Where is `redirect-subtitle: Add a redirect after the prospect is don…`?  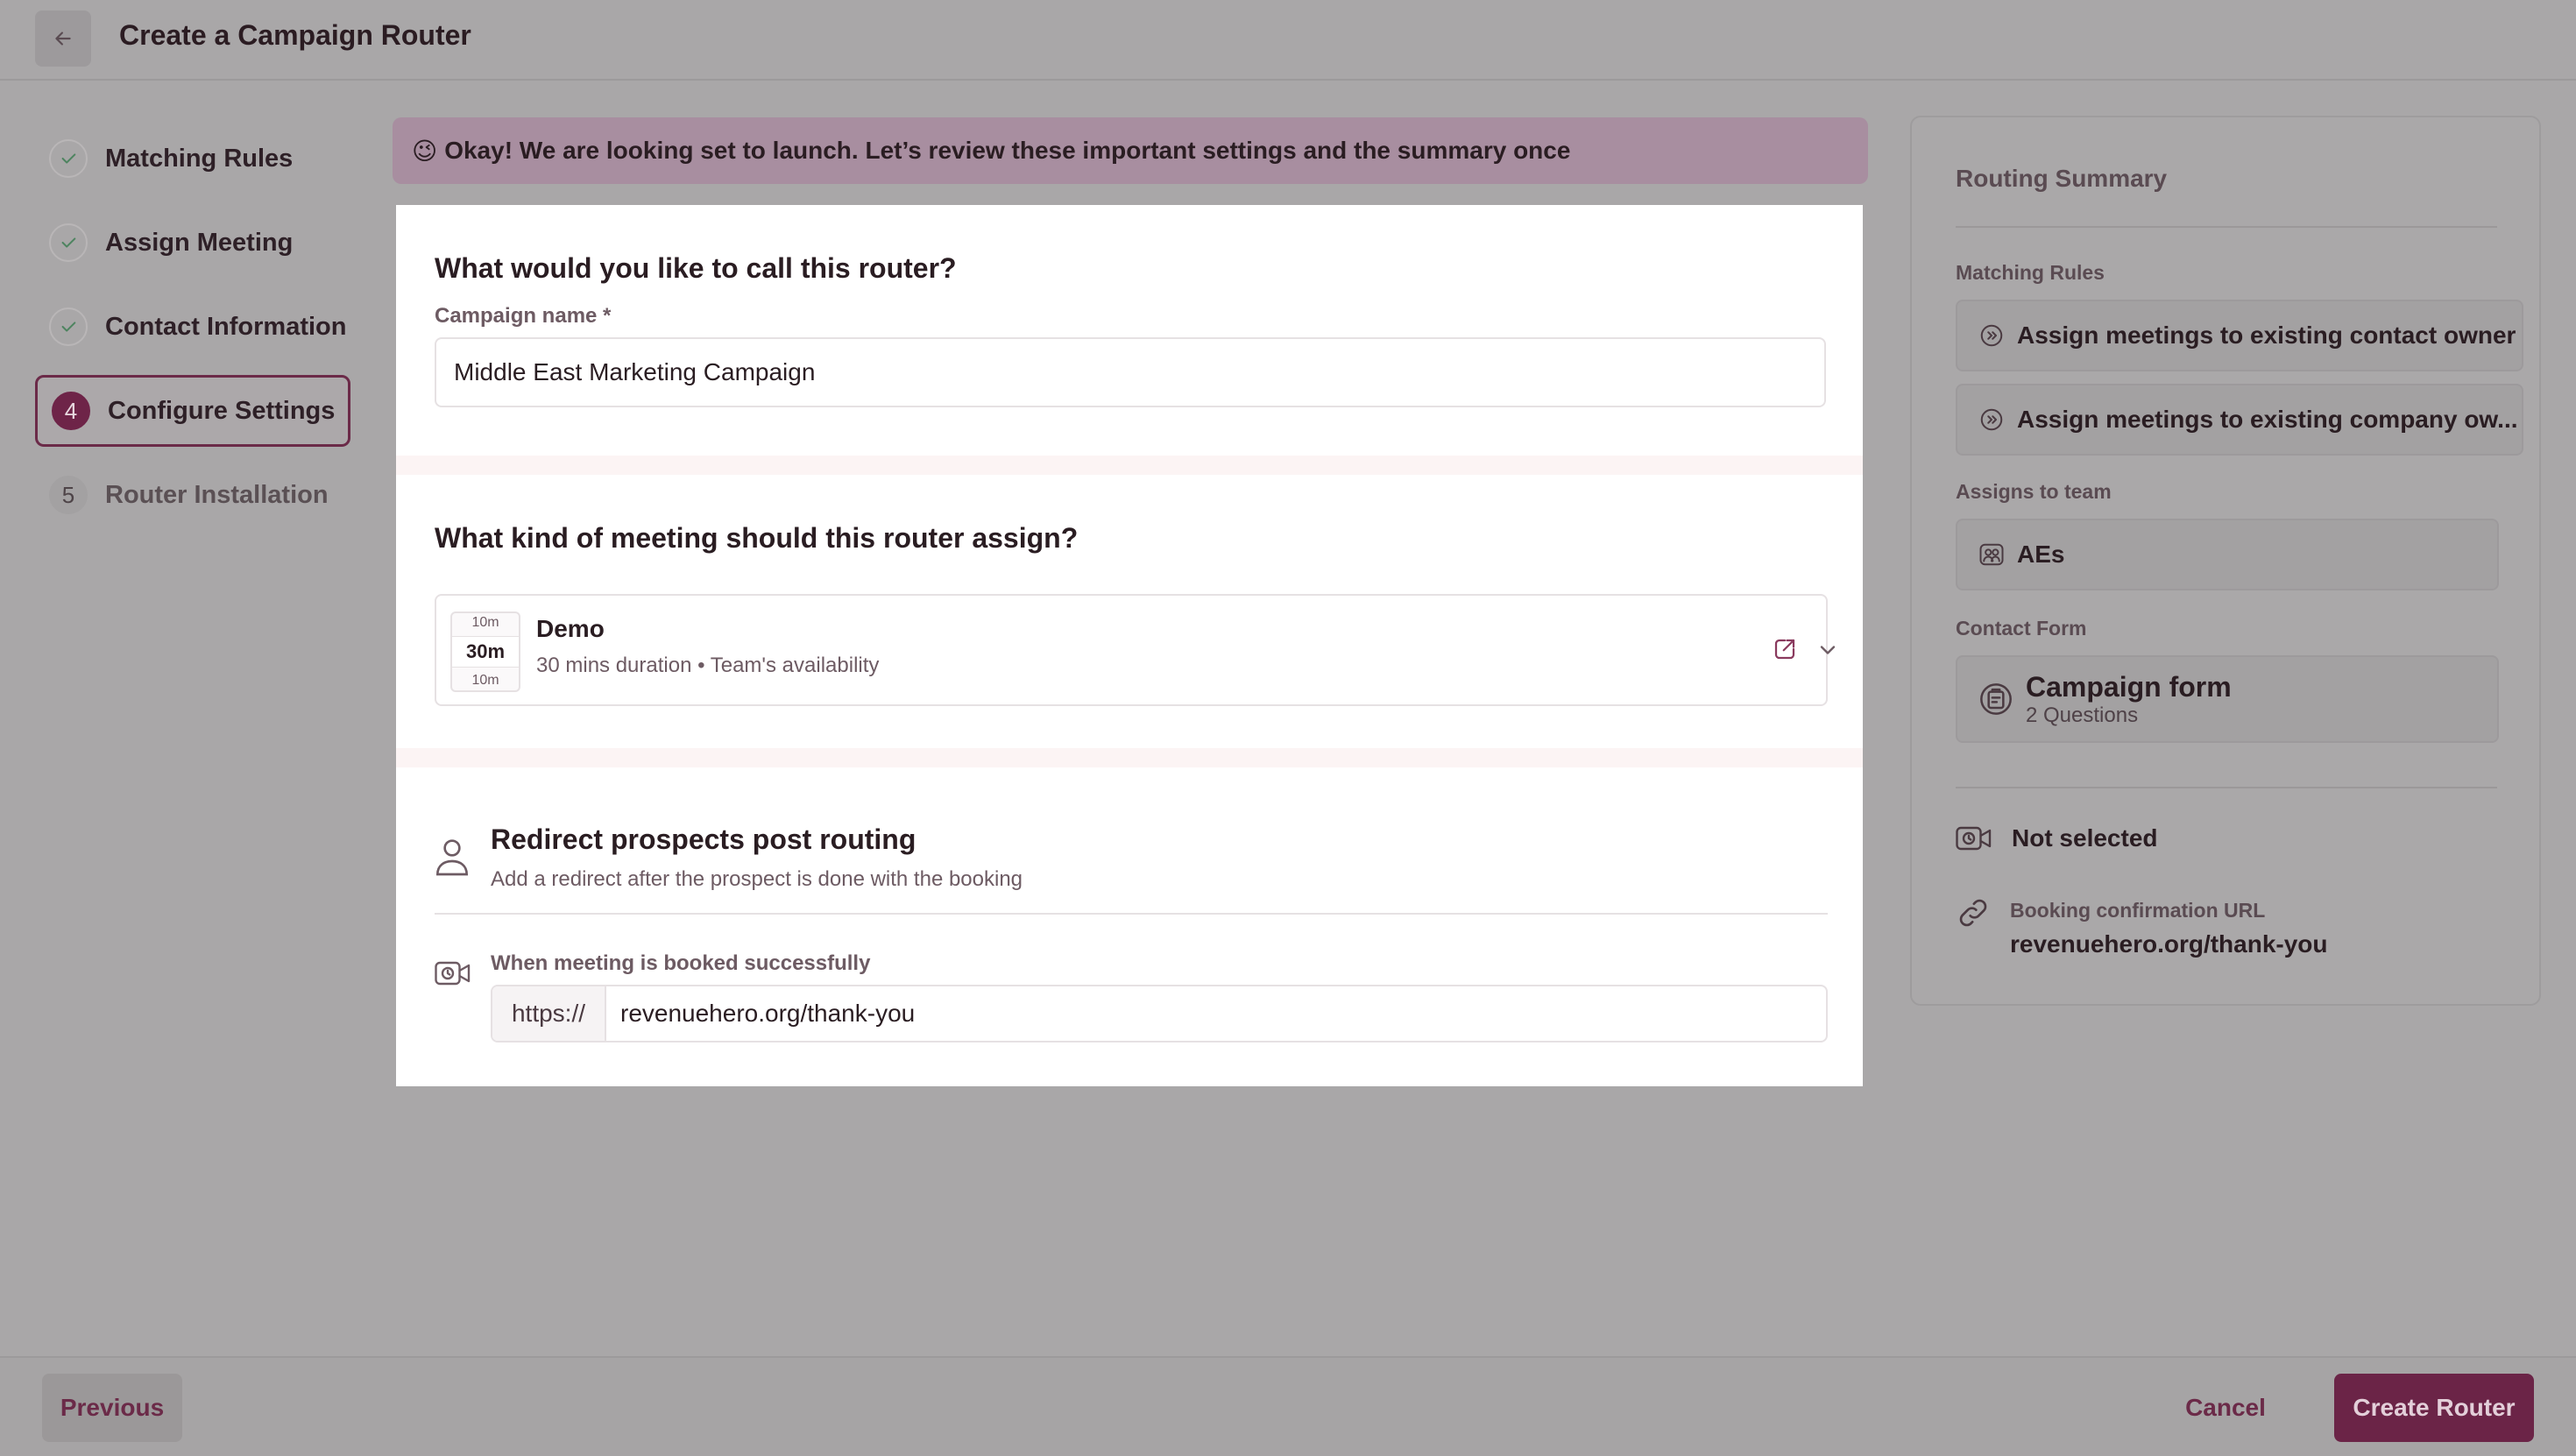 redirect-subtitle: Add a redirect after the prospect is don… is located at coordinates (757, 879).